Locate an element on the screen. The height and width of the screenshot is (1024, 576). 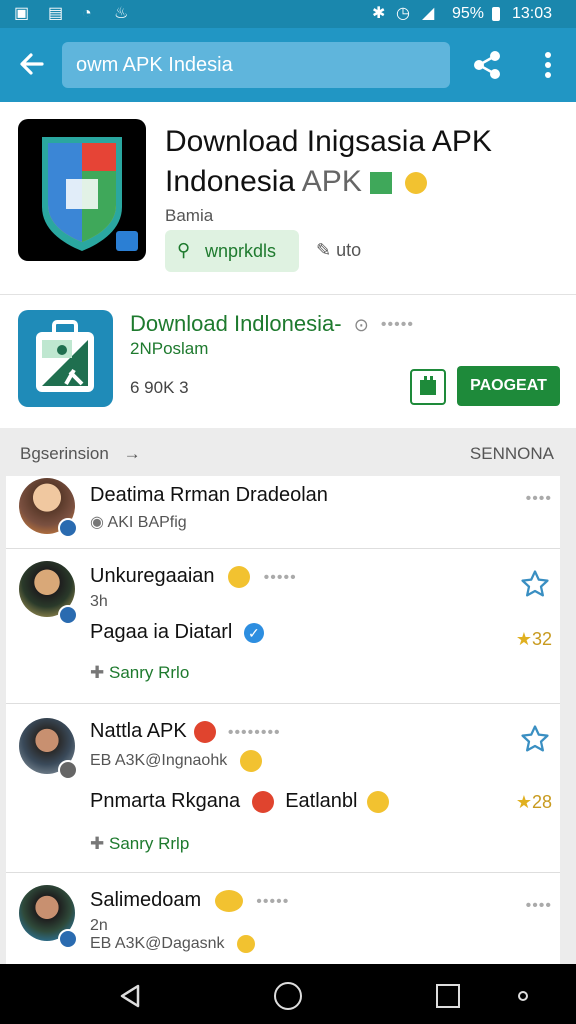
laugh-emoji-icon is located at coordinates (239, 576).